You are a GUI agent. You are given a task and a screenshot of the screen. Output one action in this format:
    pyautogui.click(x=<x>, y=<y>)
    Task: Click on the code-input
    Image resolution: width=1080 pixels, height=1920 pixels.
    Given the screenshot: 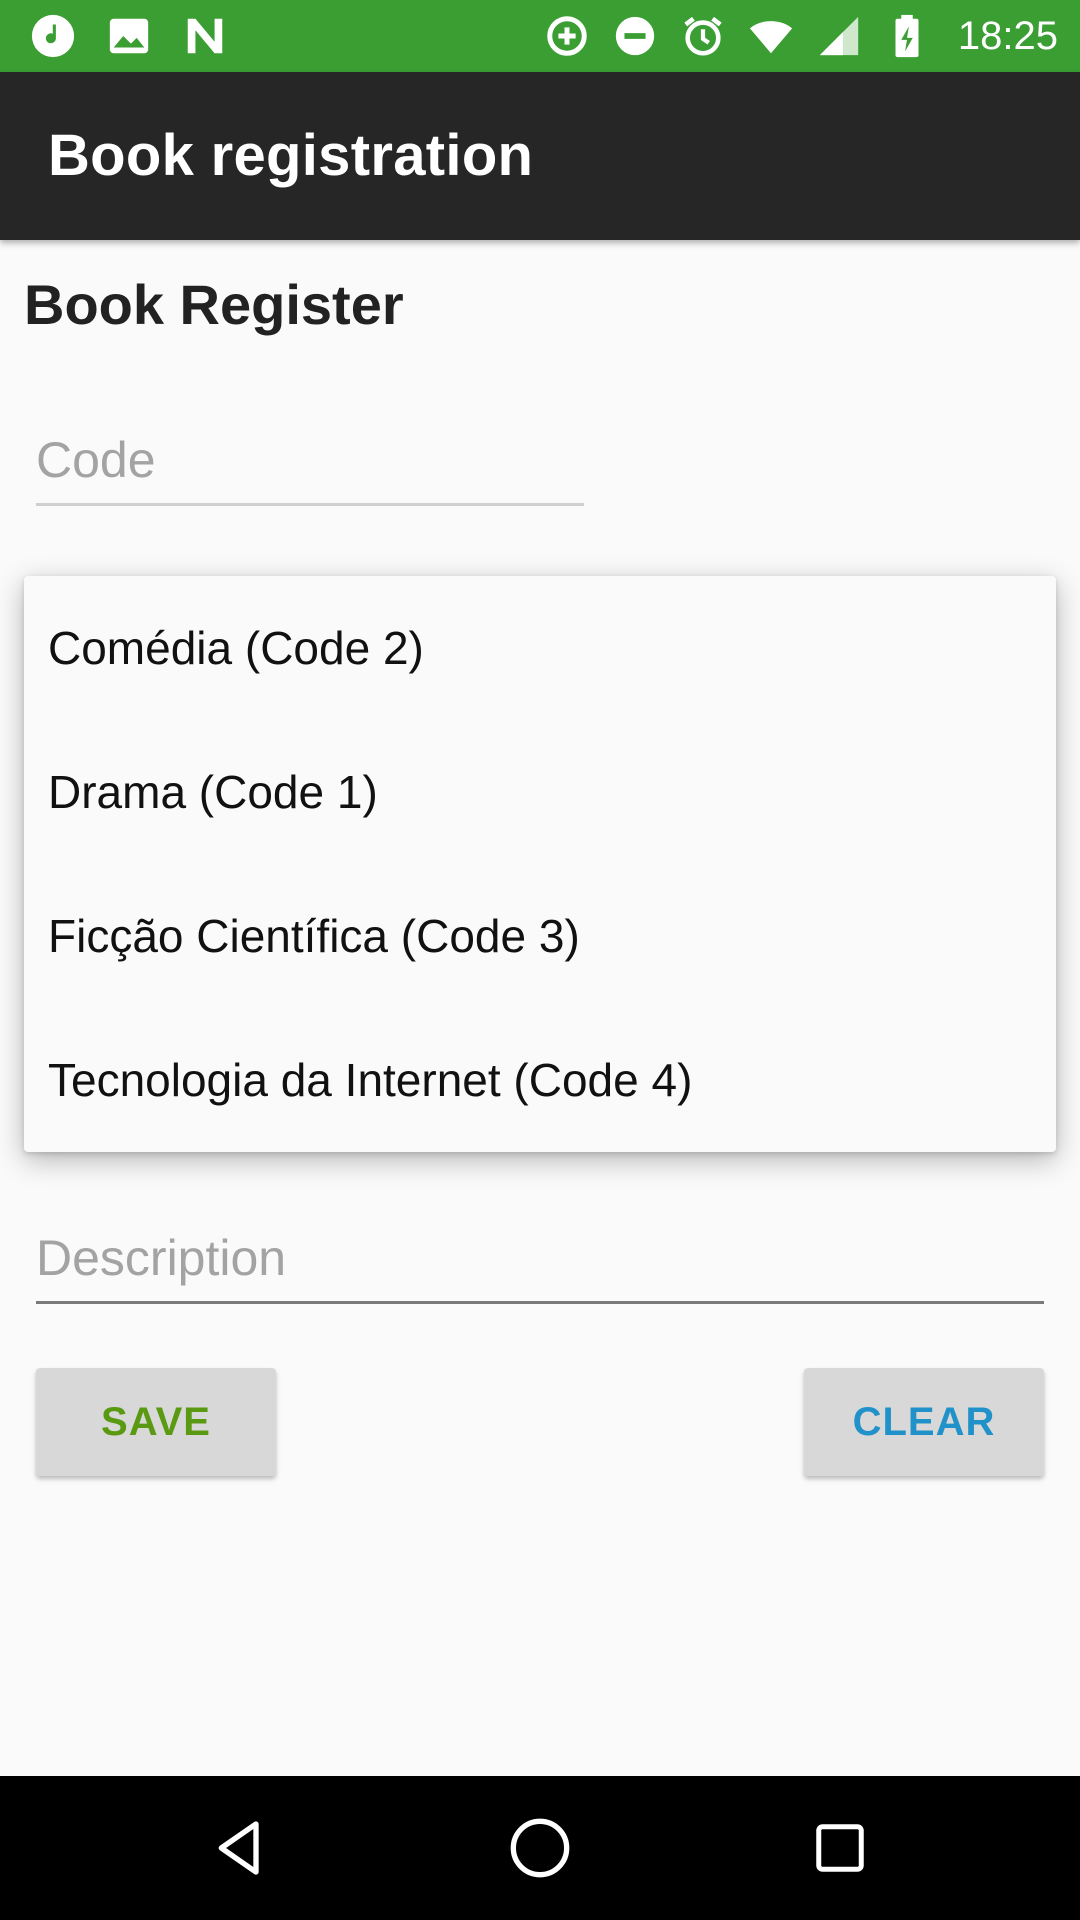 What is the action you would take?
    pyautogui.click(x=310, y=460)
    